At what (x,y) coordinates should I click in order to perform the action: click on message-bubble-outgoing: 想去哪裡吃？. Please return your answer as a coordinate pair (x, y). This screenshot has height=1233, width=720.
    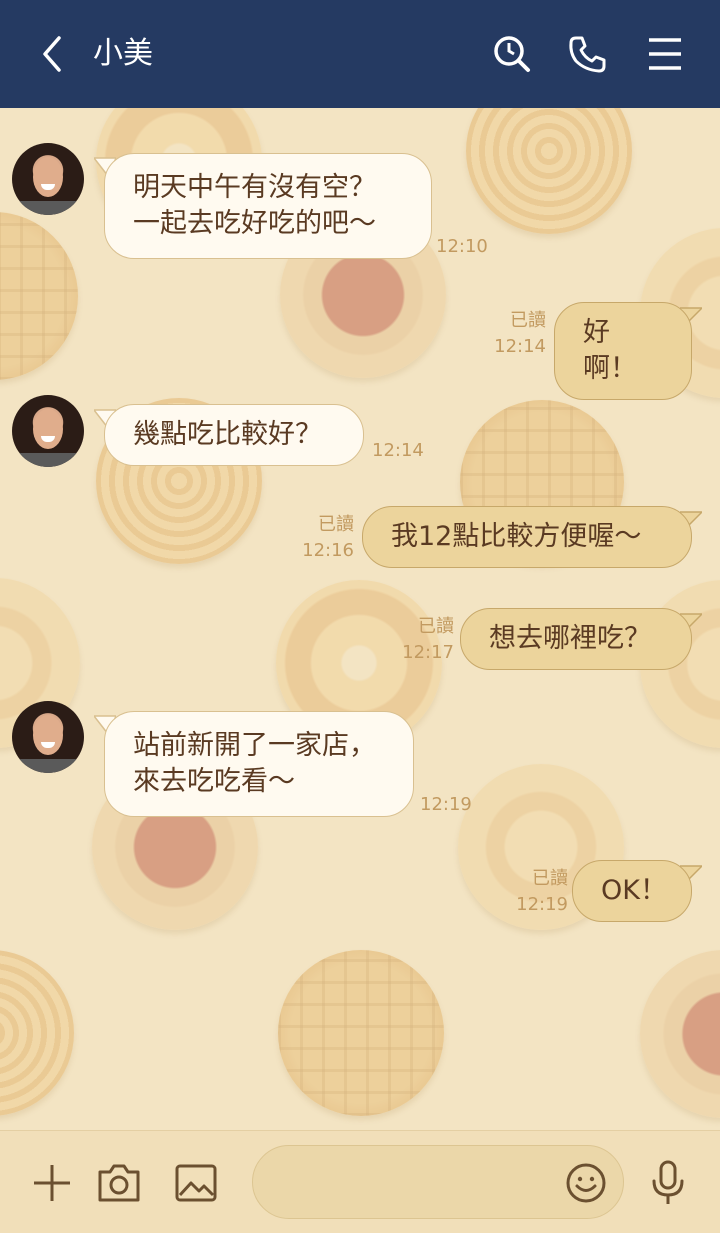
    Looking at the image, I should click on (576, 639).